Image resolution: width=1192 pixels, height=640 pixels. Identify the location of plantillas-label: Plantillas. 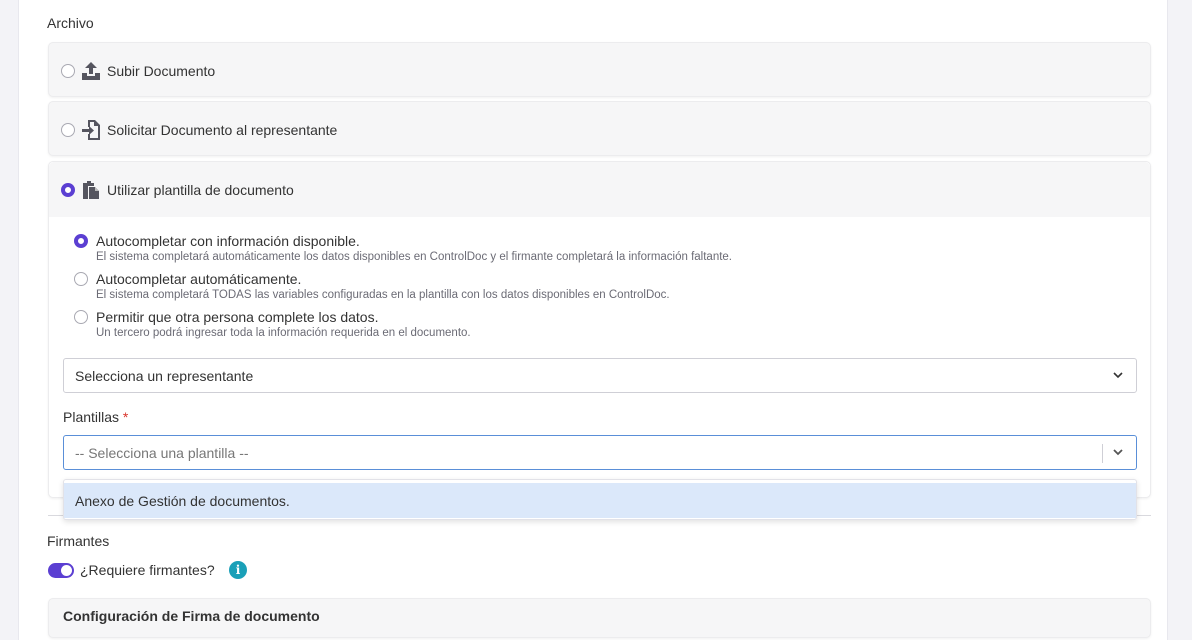
(91, 417).